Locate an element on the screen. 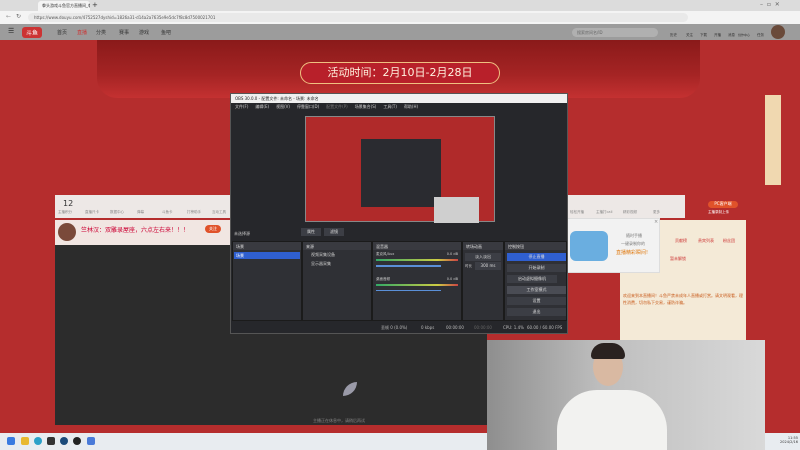  duration-input: 300 ms is located at coordinates (488, 266).